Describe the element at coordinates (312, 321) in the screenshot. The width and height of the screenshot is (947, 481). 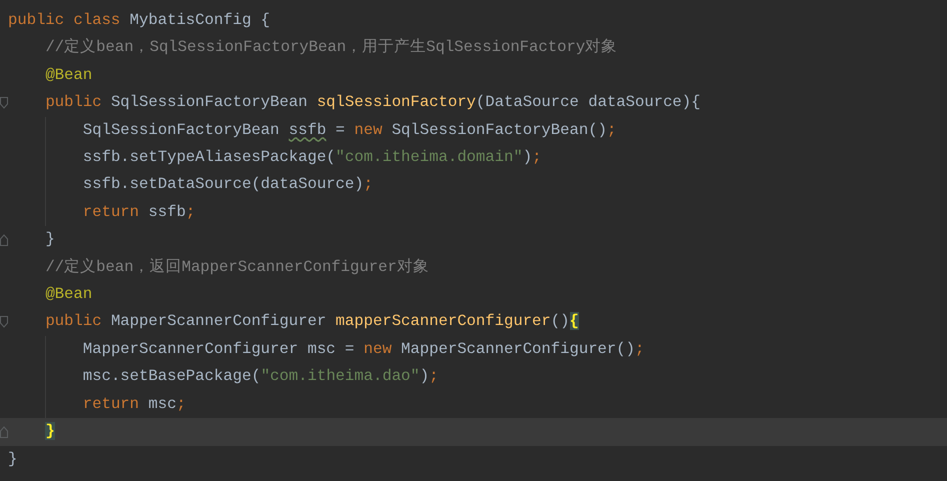
I see `code-line: public MapperScannerConfigurer mapperScannerConfigurer(){` at that location.